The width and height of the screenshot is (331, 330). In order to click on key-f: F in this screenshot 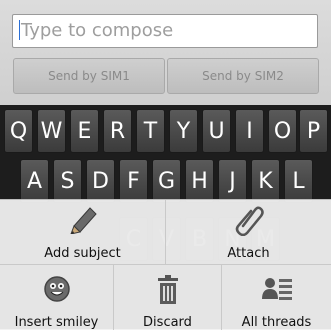, I will do `click(133, 181)`.